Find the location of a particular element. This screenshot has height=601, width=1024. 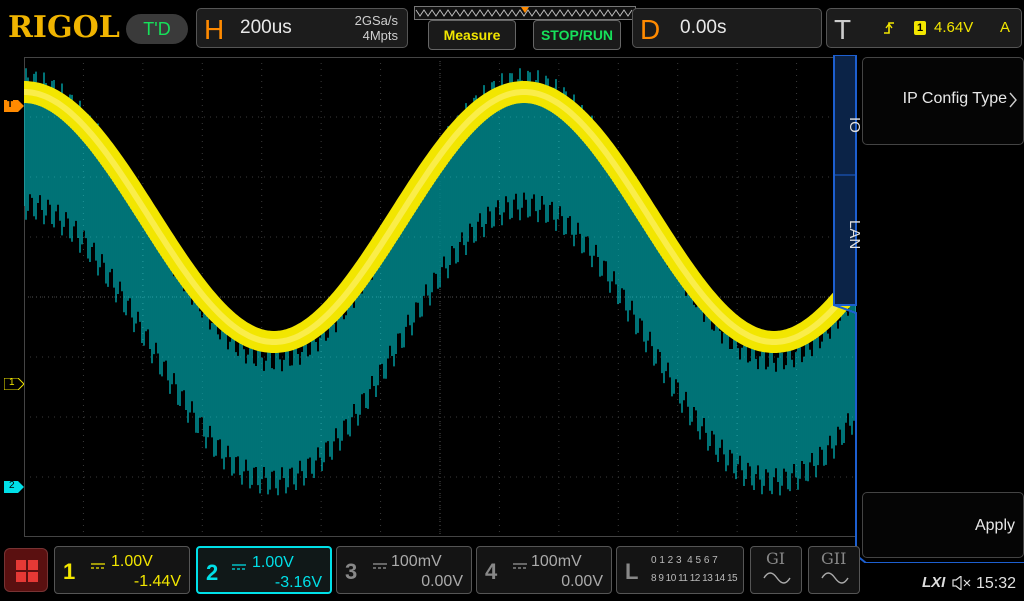

ch1-marker-label: 1 is located at coordinates (12, 382).